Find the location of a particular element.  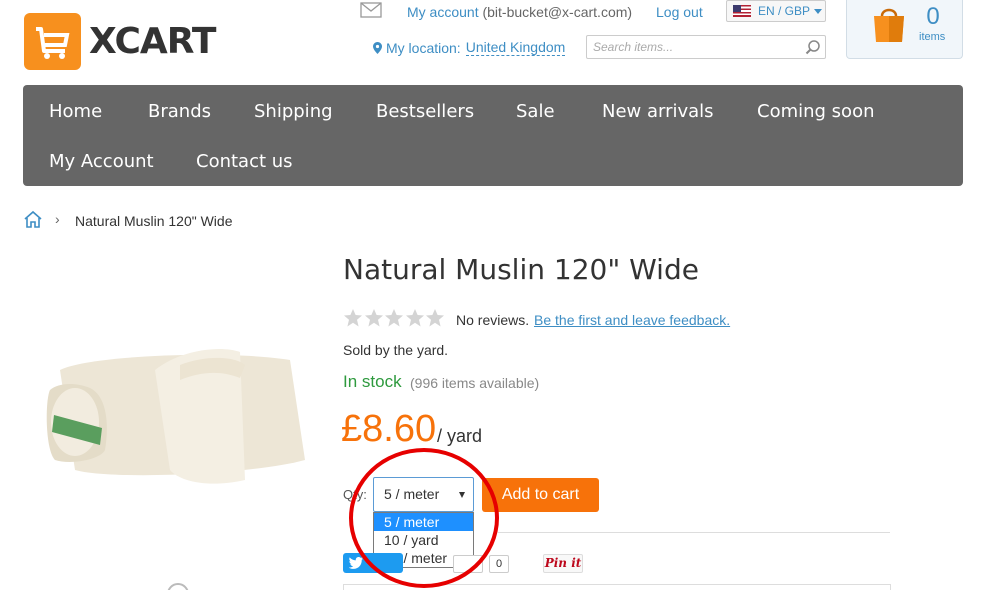

pinterest-button: Pin it is located at coordinates (563, 563).